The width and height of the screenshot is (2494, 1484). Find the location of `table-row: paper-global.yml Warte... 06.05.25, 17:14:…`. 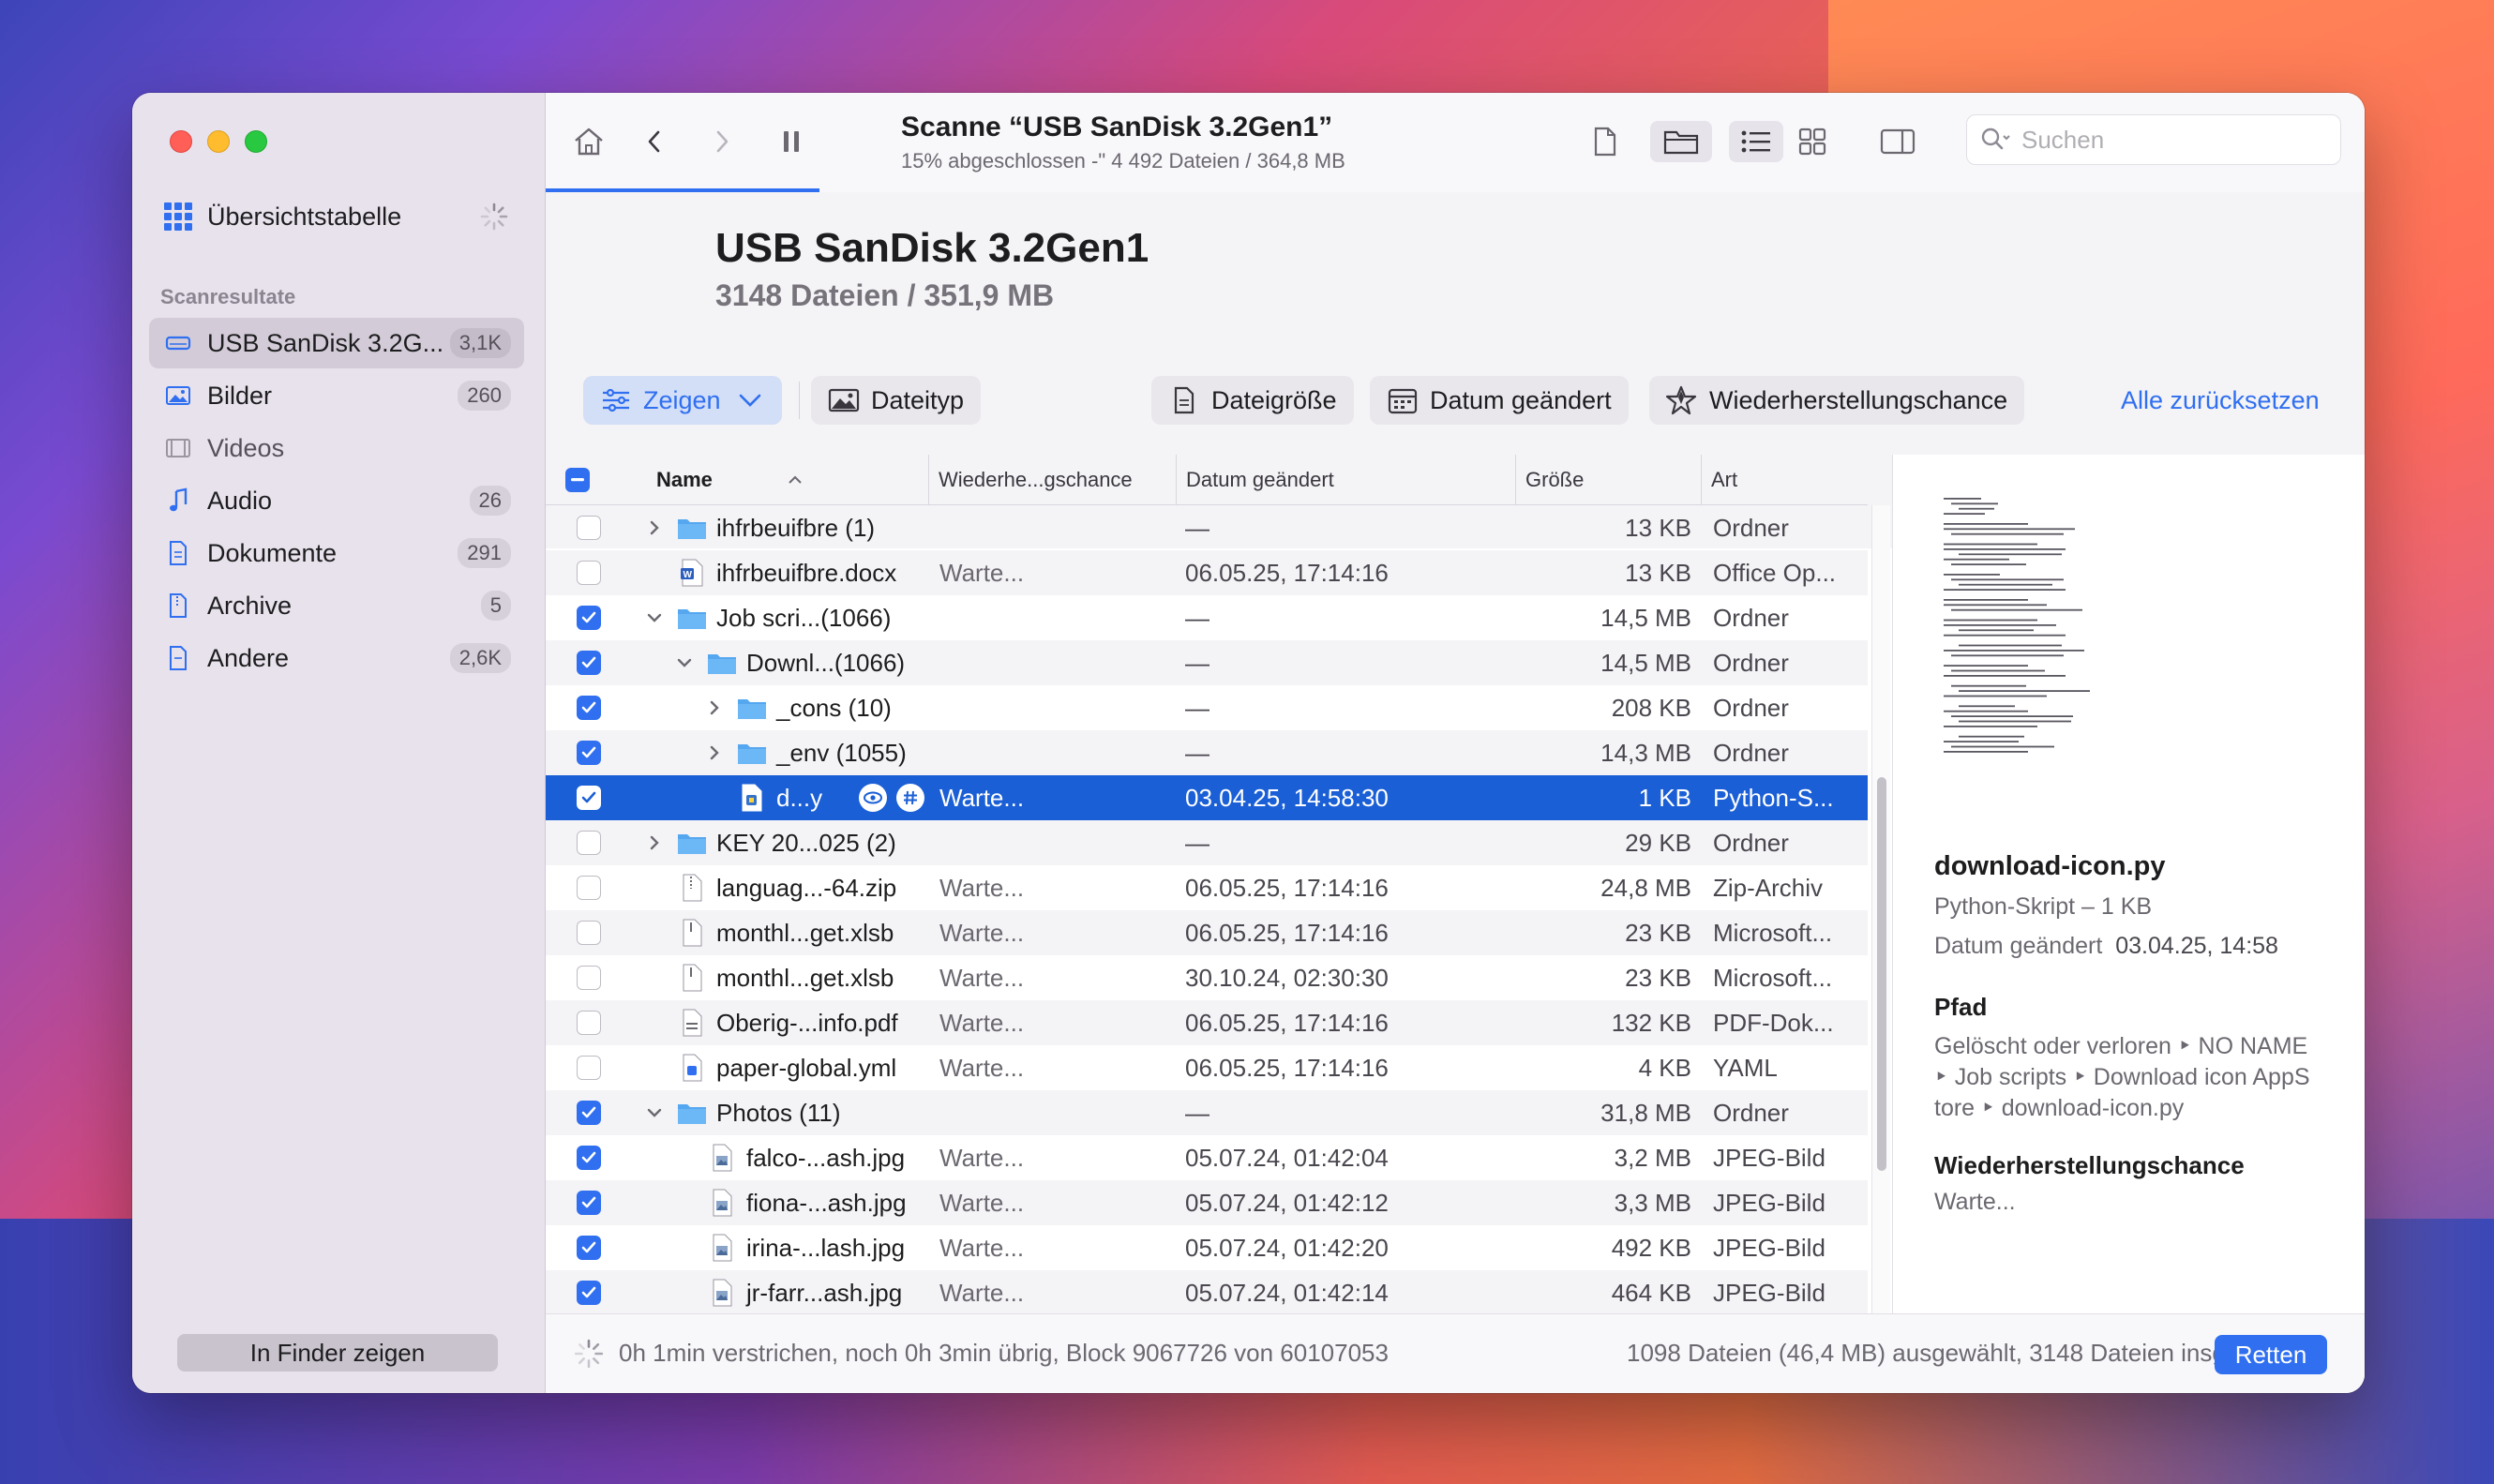

table-row: paper-global.yml Warte... 06.05.25, 17:14:… is located at coordinates (1207, 1067).